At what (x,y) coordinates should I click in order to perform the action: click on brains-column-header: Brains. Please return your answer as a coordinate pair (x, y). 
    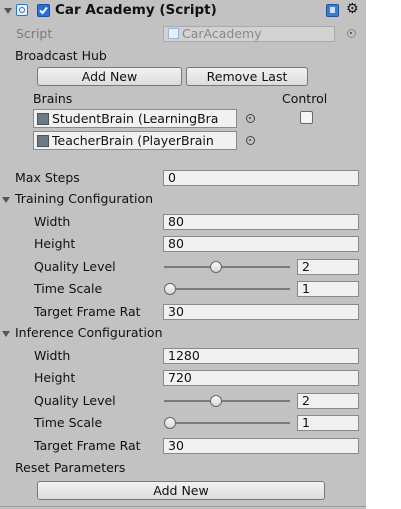
    Looking at the image, I should click on (53, 98).